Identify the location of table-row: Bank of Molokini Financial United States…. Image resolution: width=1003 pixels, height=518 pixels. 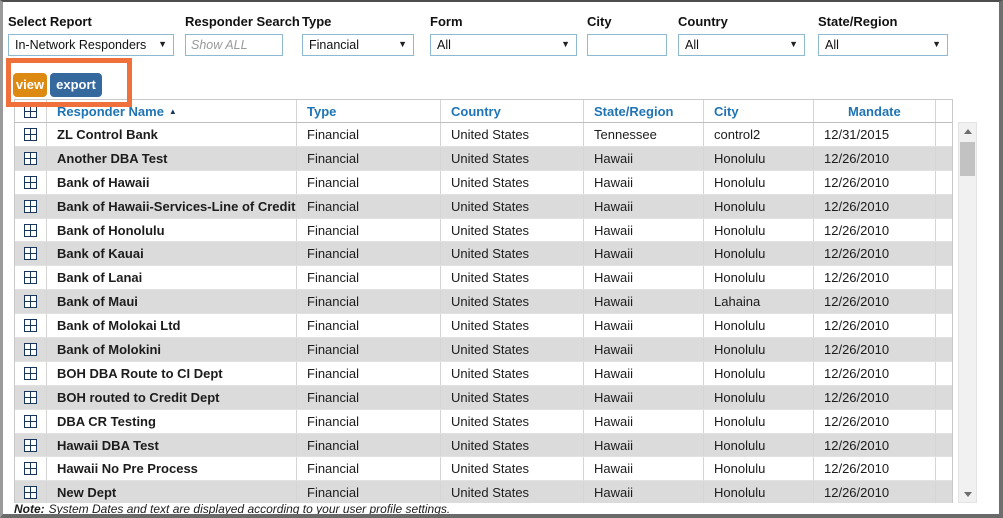
(483, 350).